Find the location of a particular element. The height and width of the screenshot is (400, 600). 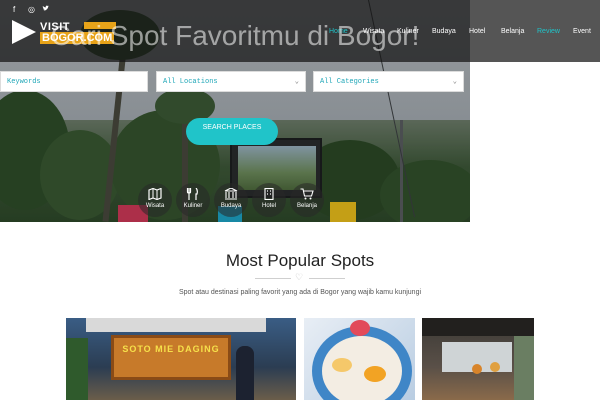

nav-item-belanja: Belanja is located at coordinates (512, 31).